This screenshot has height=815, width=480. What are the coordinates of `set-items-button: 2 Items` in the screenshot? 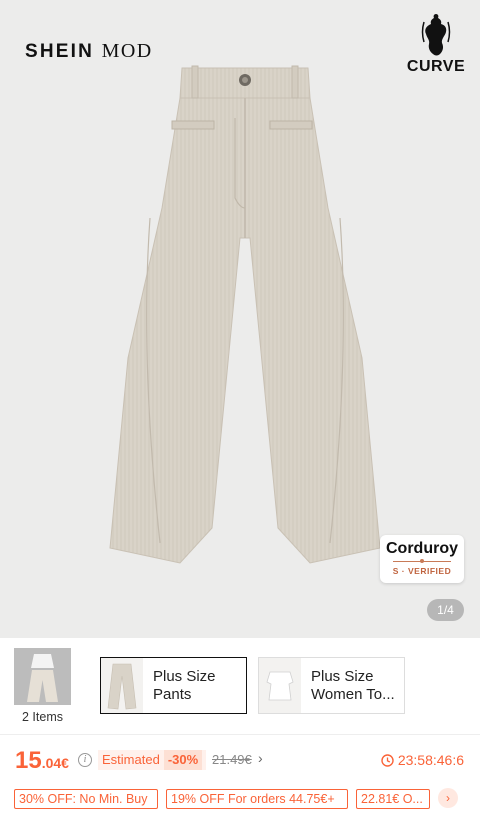 It's located at (42, 686).